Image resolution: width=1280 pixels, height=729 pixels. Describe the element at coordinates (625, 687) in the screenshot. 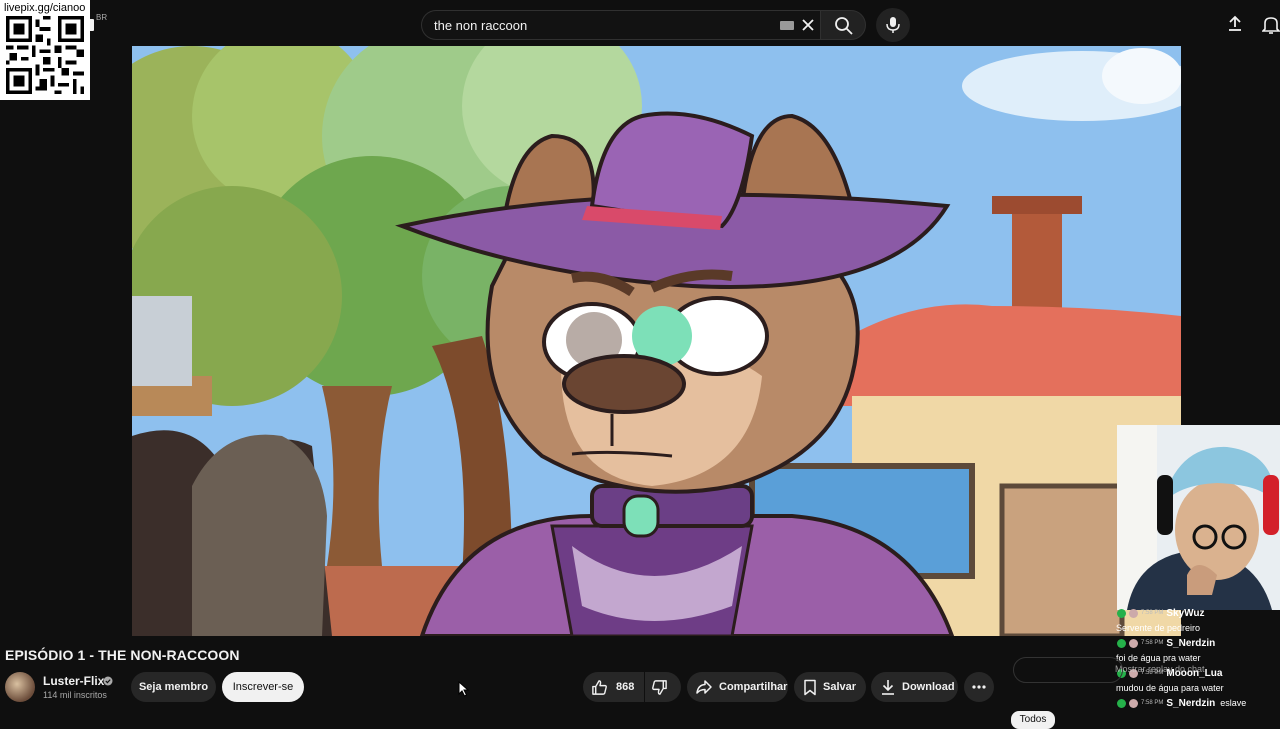

I see `like-count: 868` at that location.